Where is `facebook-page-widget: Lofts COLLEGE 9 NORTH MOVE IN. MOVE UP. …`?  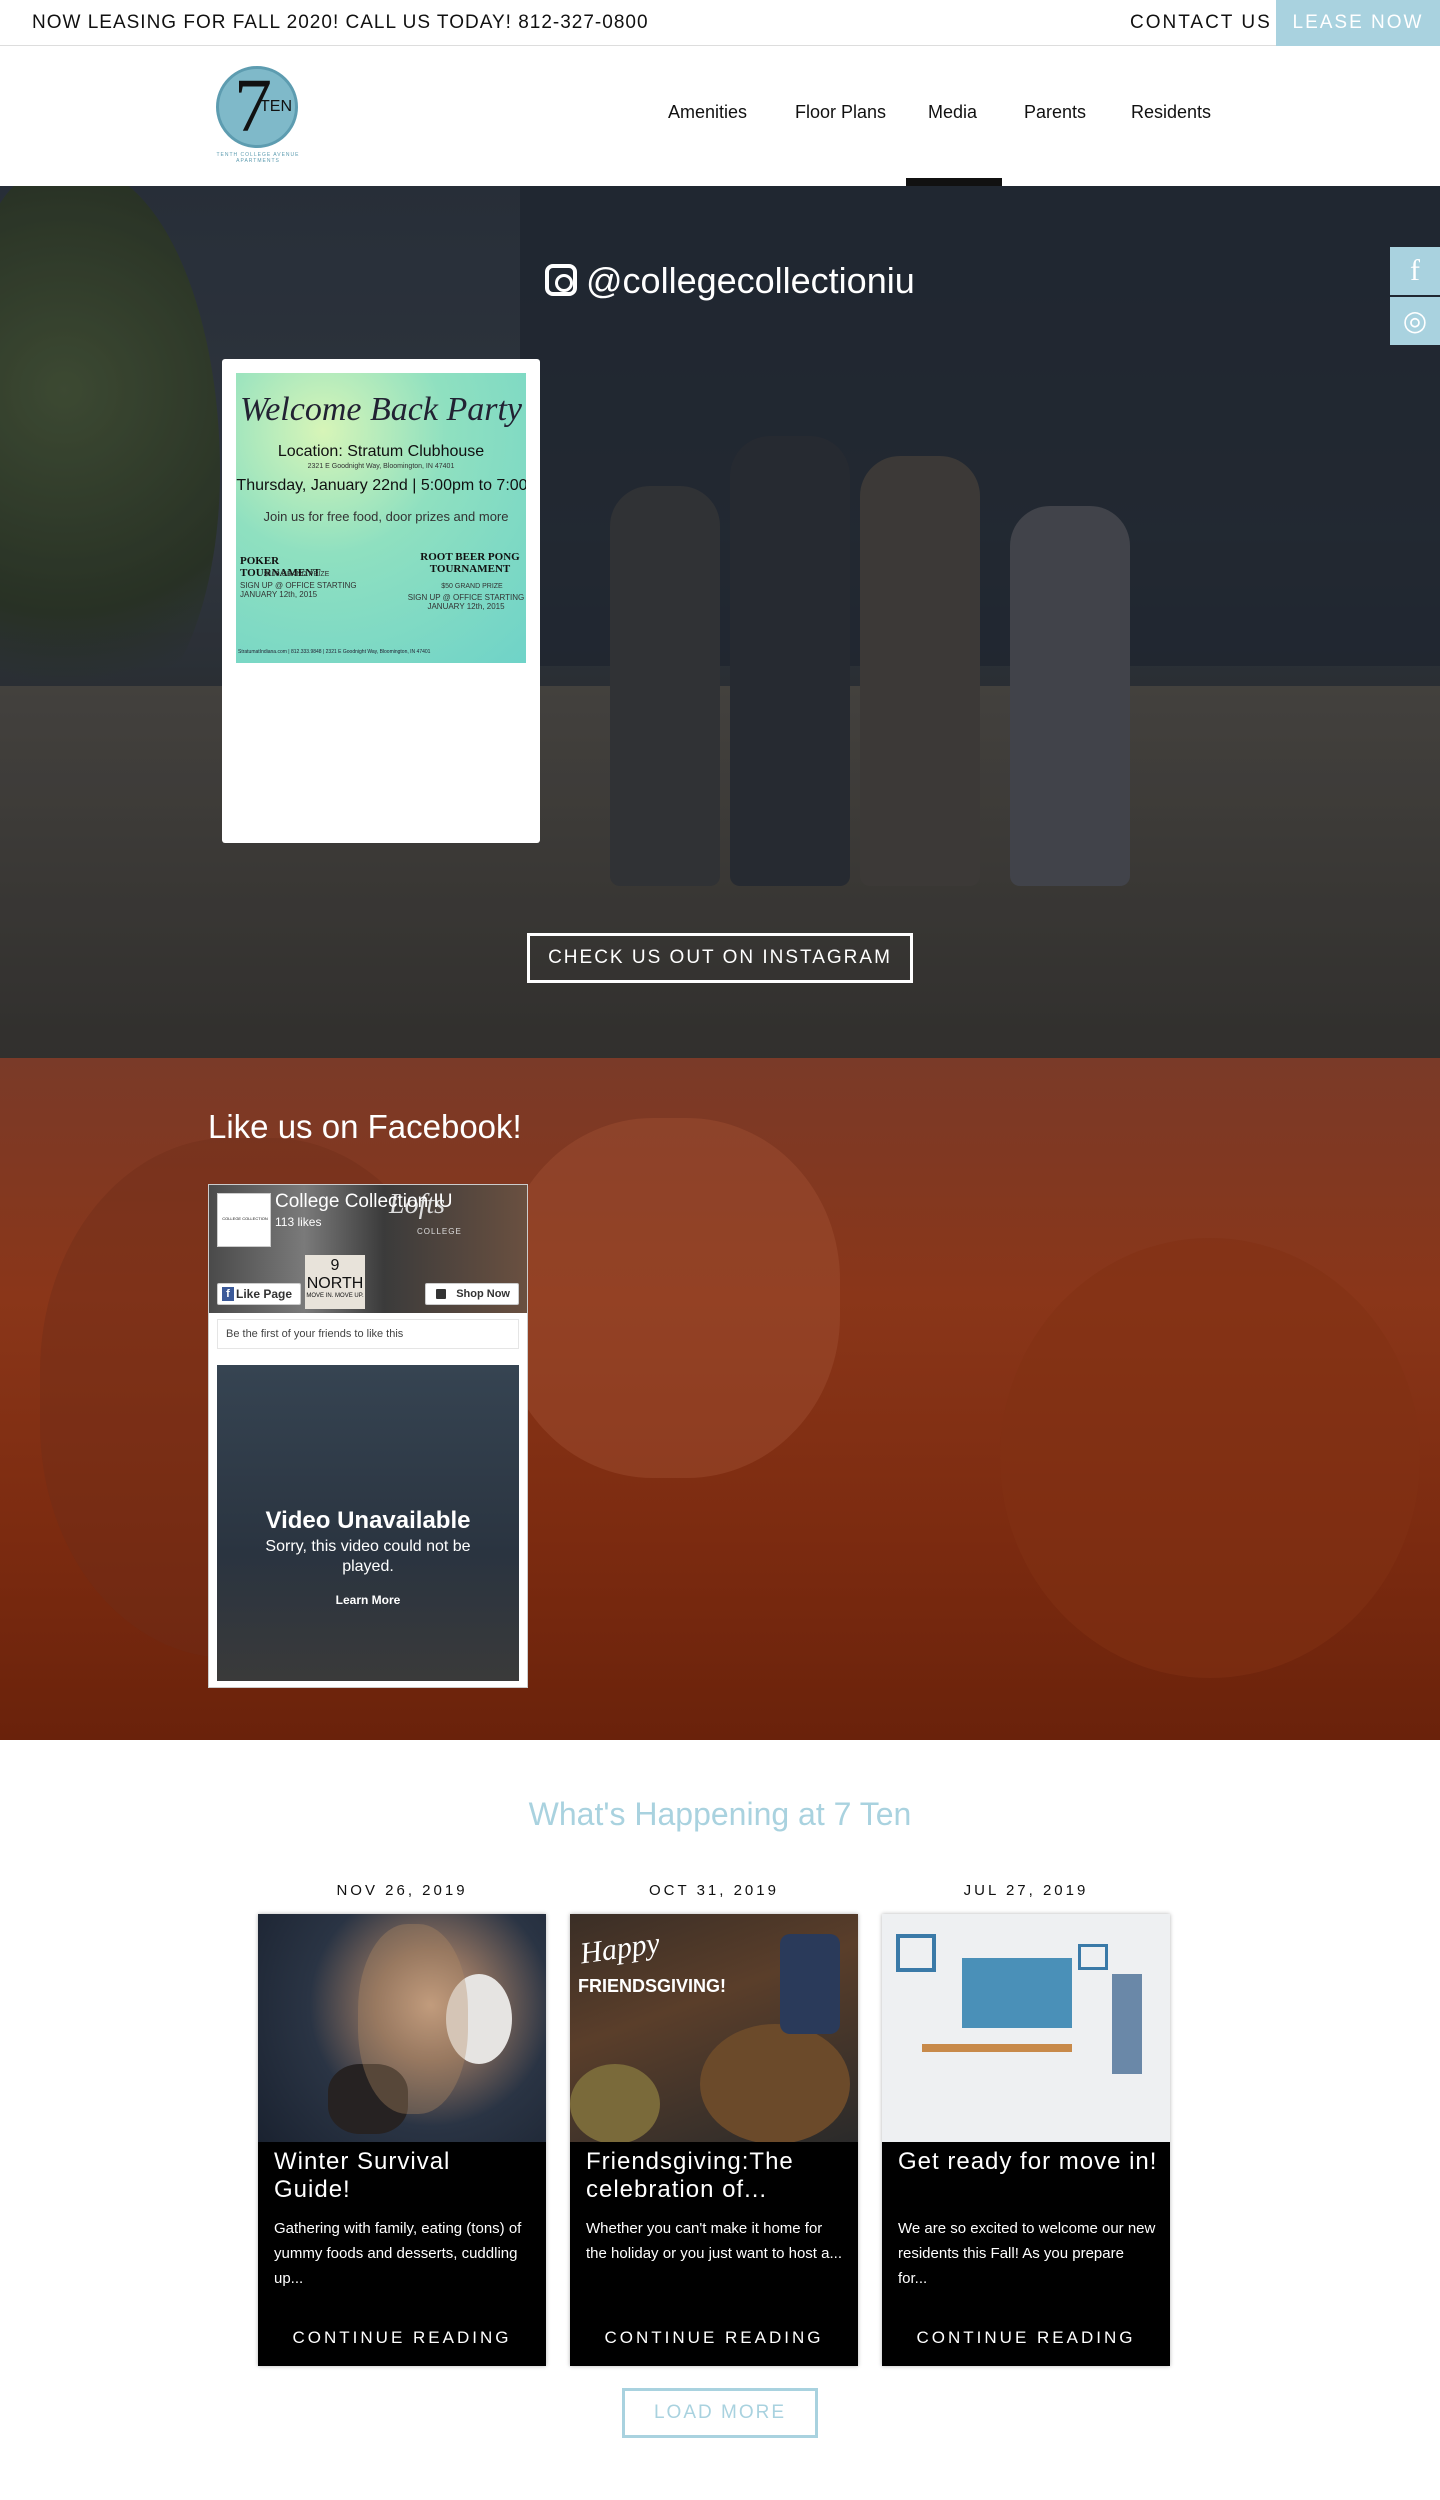
facebook-page-widget: Lofts COLLEGE 9 NORTH MOVE IN. MOVE UP. … is located at coordinates (368, 1436).